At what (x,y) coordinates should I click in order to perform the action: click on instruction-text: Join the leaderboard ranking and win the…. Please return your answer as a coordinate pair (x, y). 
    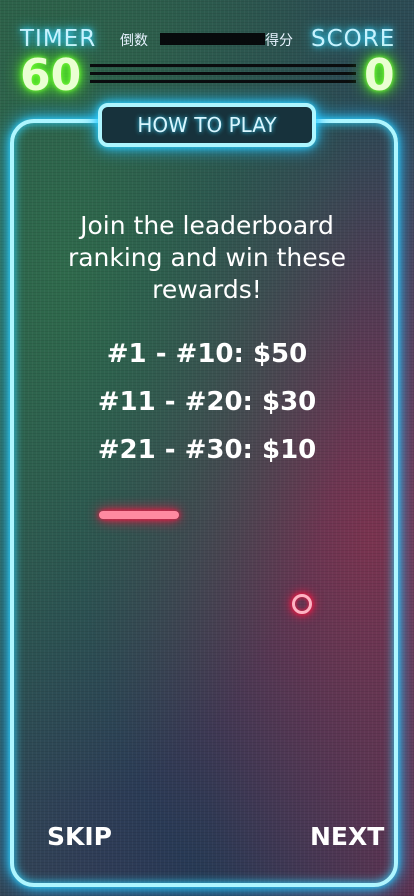
    Looking at the image, I should click on (207, 257).